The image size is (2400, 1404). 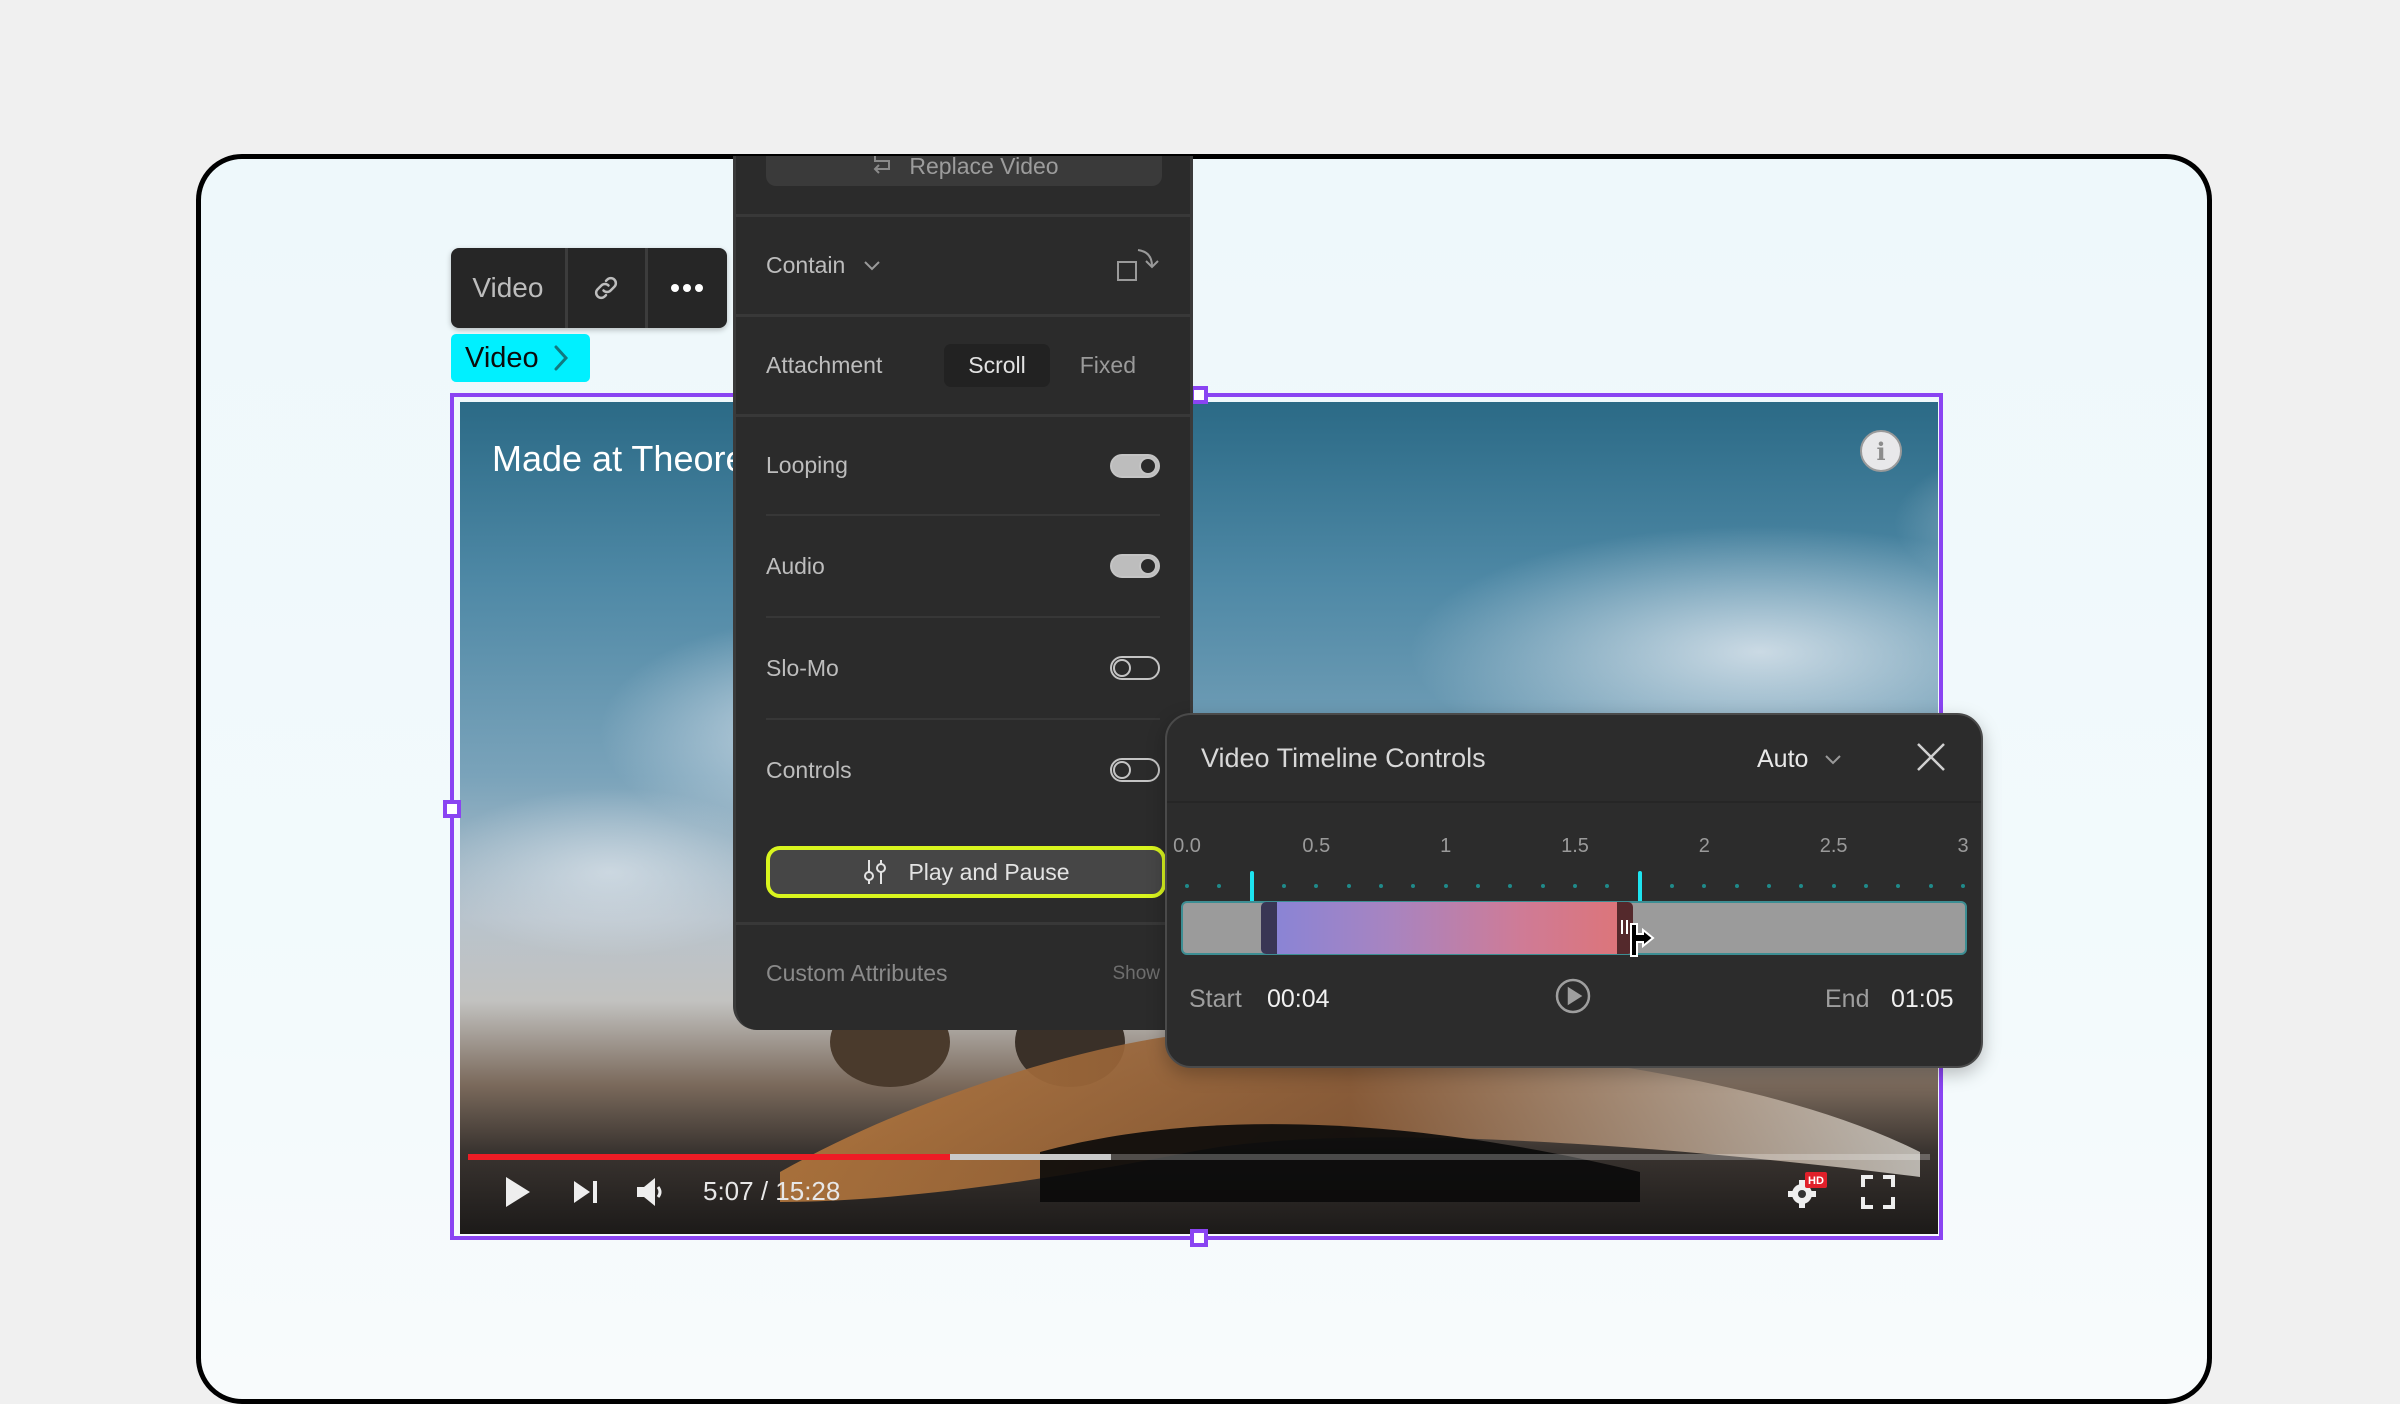 What do you see at coordinates (1135, 668) in the screenshot?
I see `slomo-toggle` at bounding box center [1135, 668].